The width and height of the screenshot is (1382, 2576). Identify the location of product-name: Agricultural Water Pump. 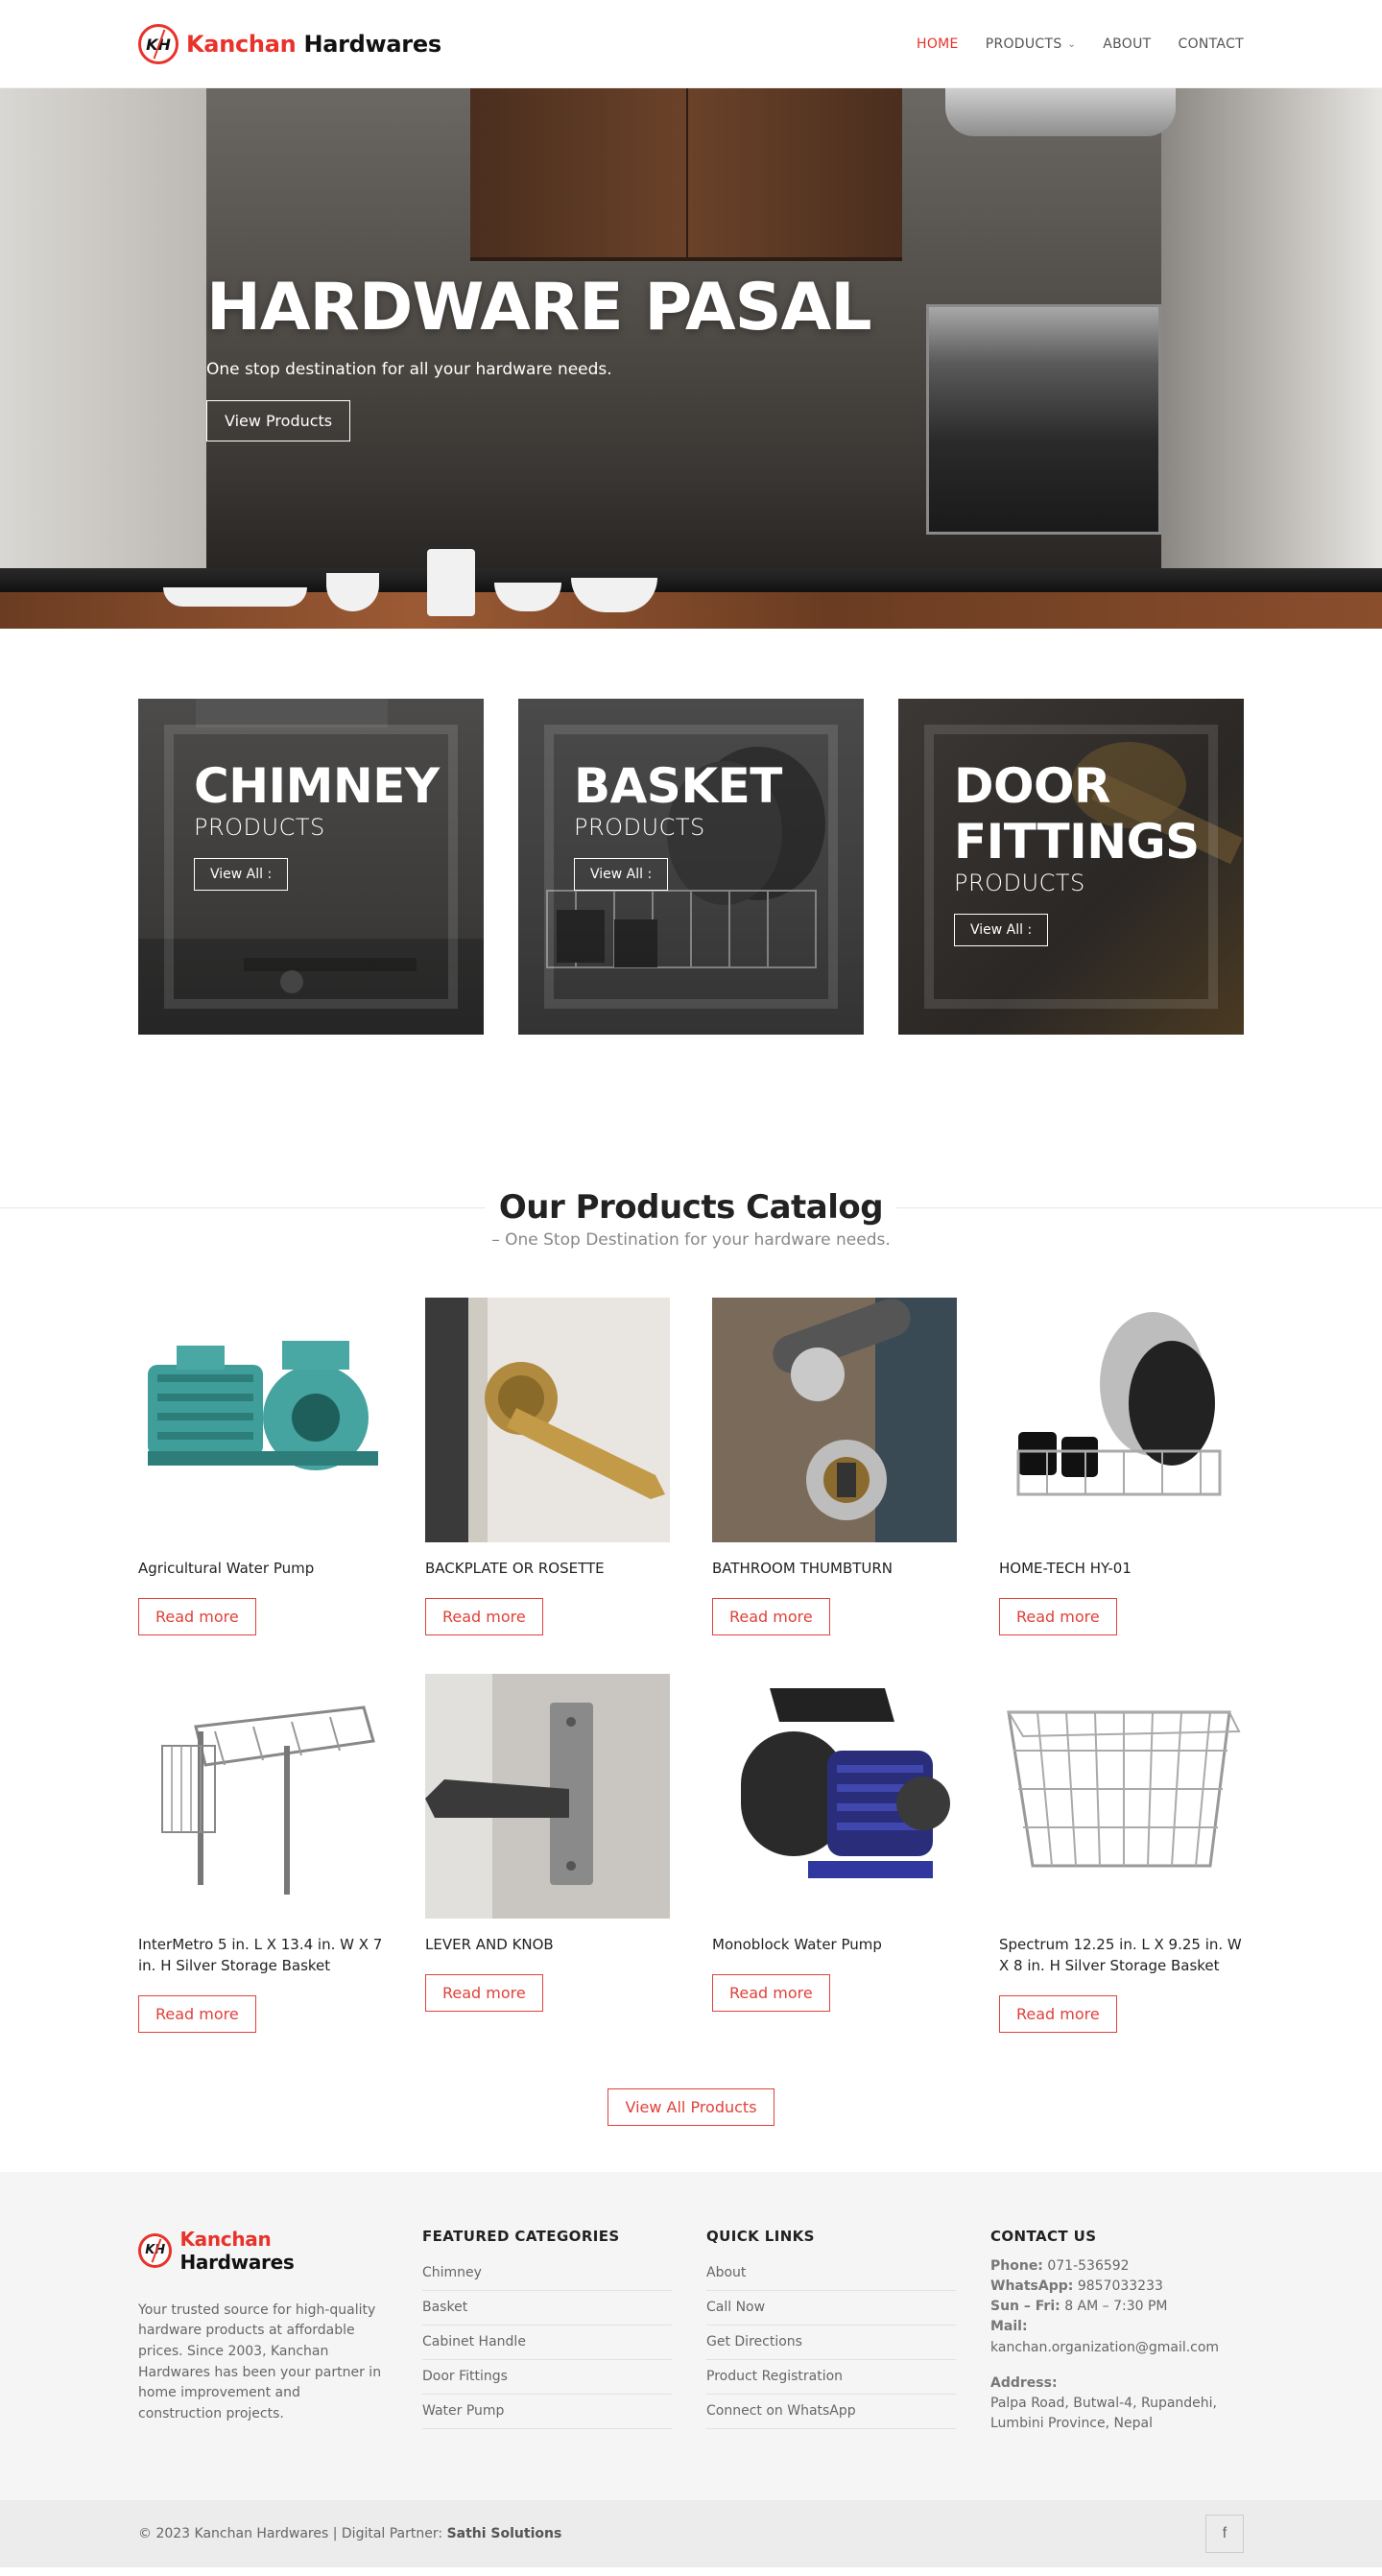
(260, 1569).